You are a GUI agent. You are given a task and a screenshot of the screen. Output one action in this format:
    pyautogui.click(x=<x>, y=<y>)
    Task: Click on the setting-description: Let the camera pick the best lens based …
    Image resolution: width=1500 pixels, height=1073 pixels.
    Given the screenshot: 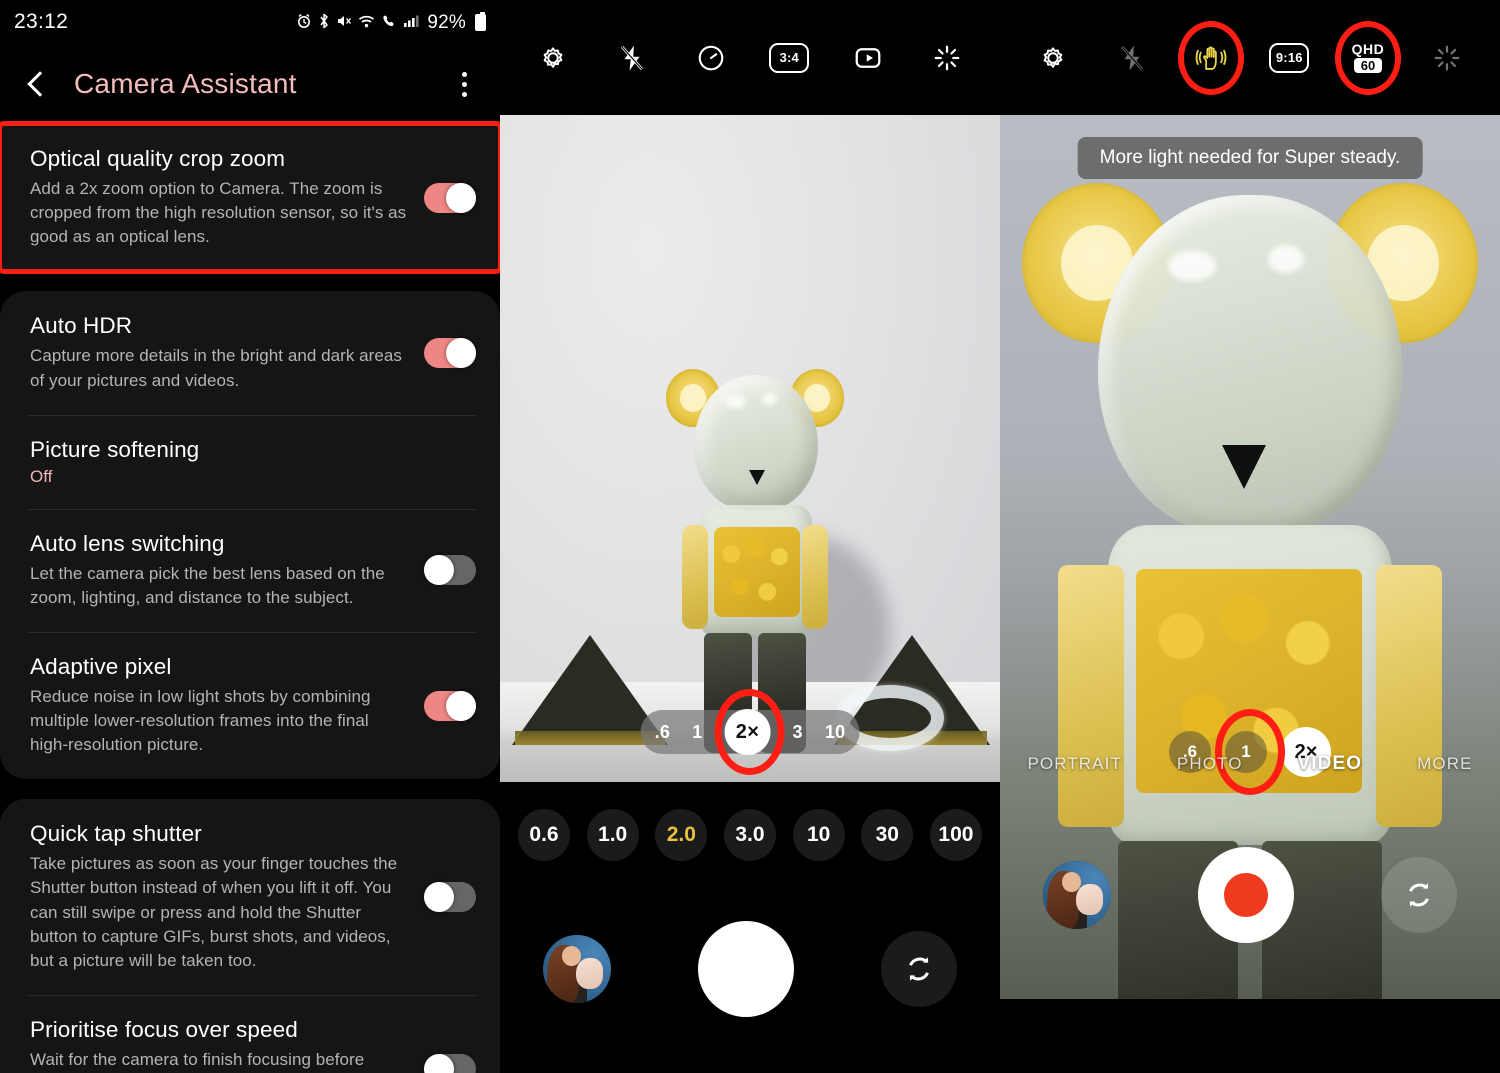 What is the action you would take?
    pyautogui.click(x=207, y=585)
    